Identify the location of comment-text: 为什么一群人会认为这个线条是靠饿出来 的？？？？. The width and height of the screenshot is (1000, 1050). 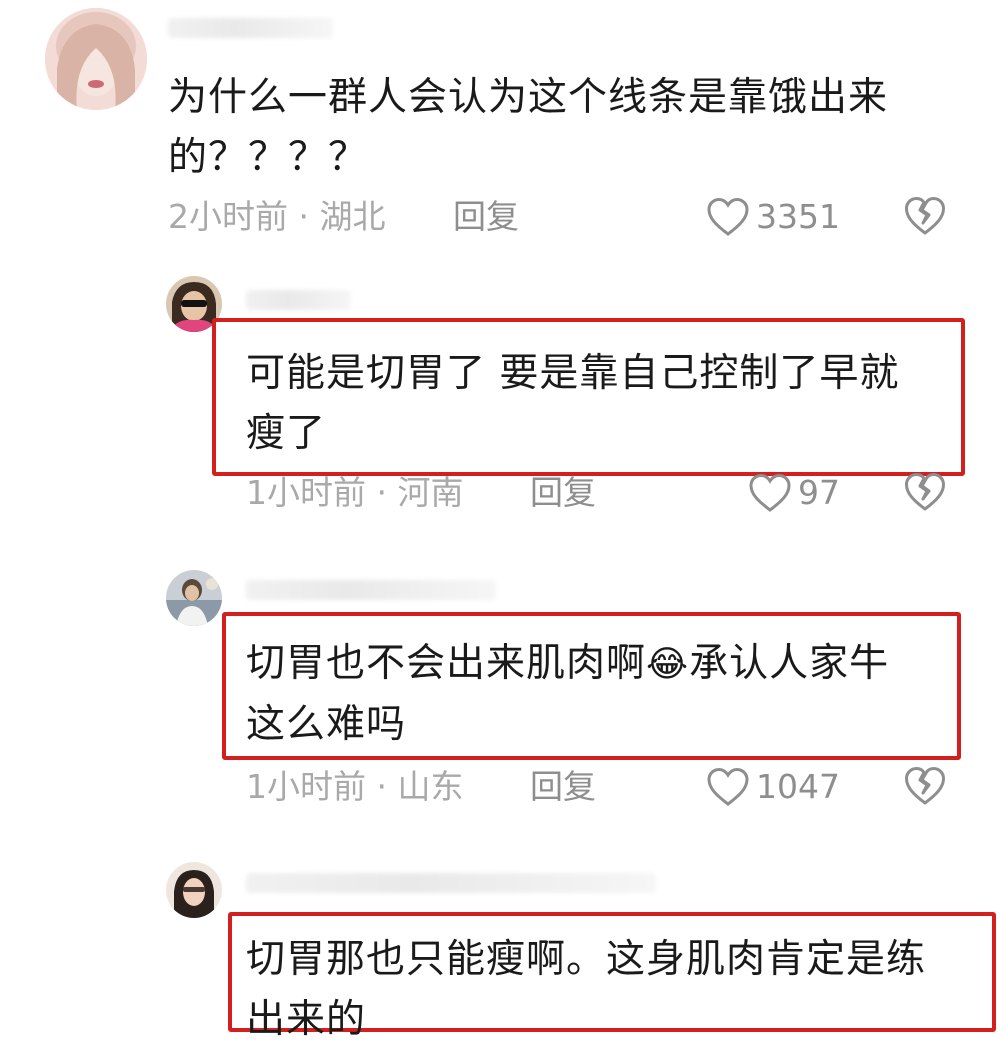
(528, 128).